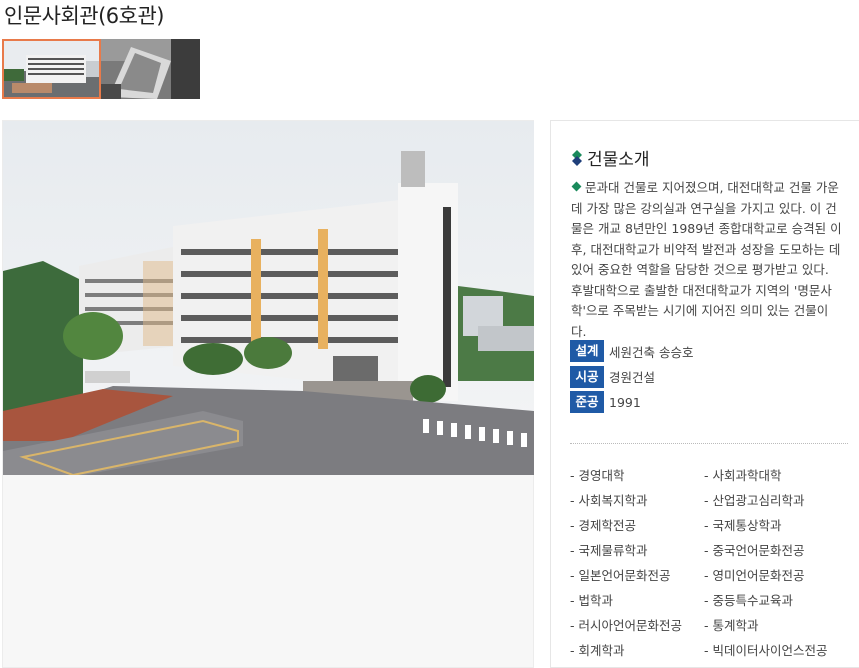  I want to click on thumbnail-strip, so click(101, 69).